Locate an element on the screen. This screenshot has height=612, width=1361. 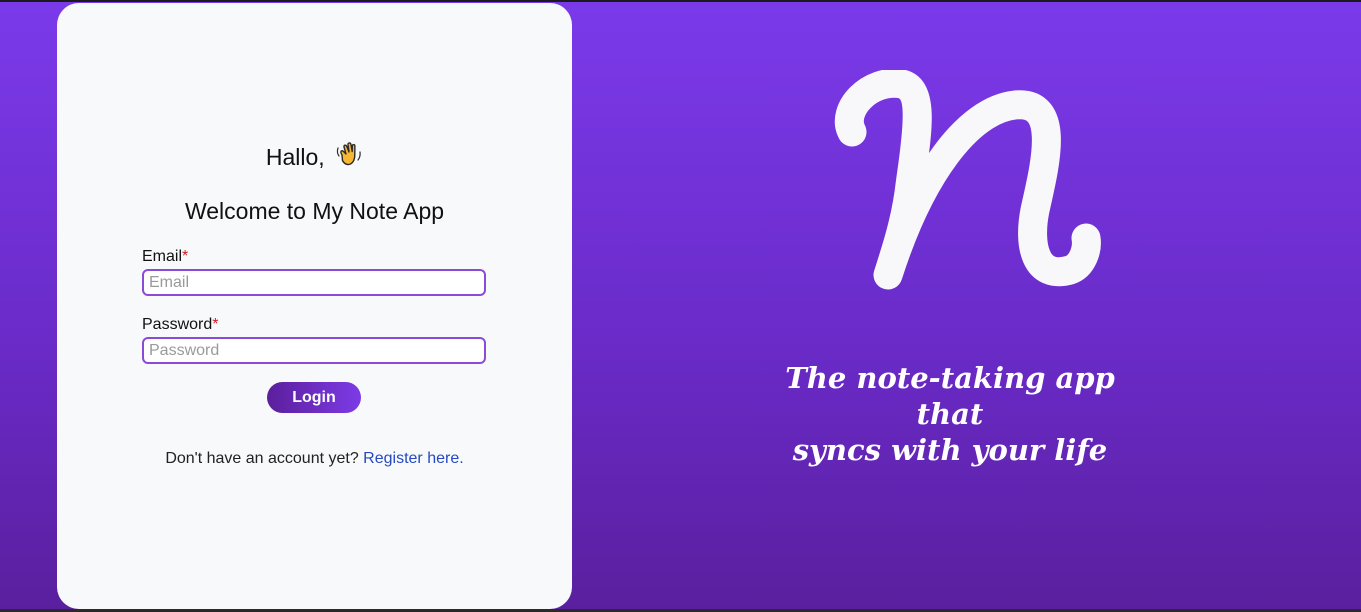
password-label: Password* is located at coordinates (180, 325).